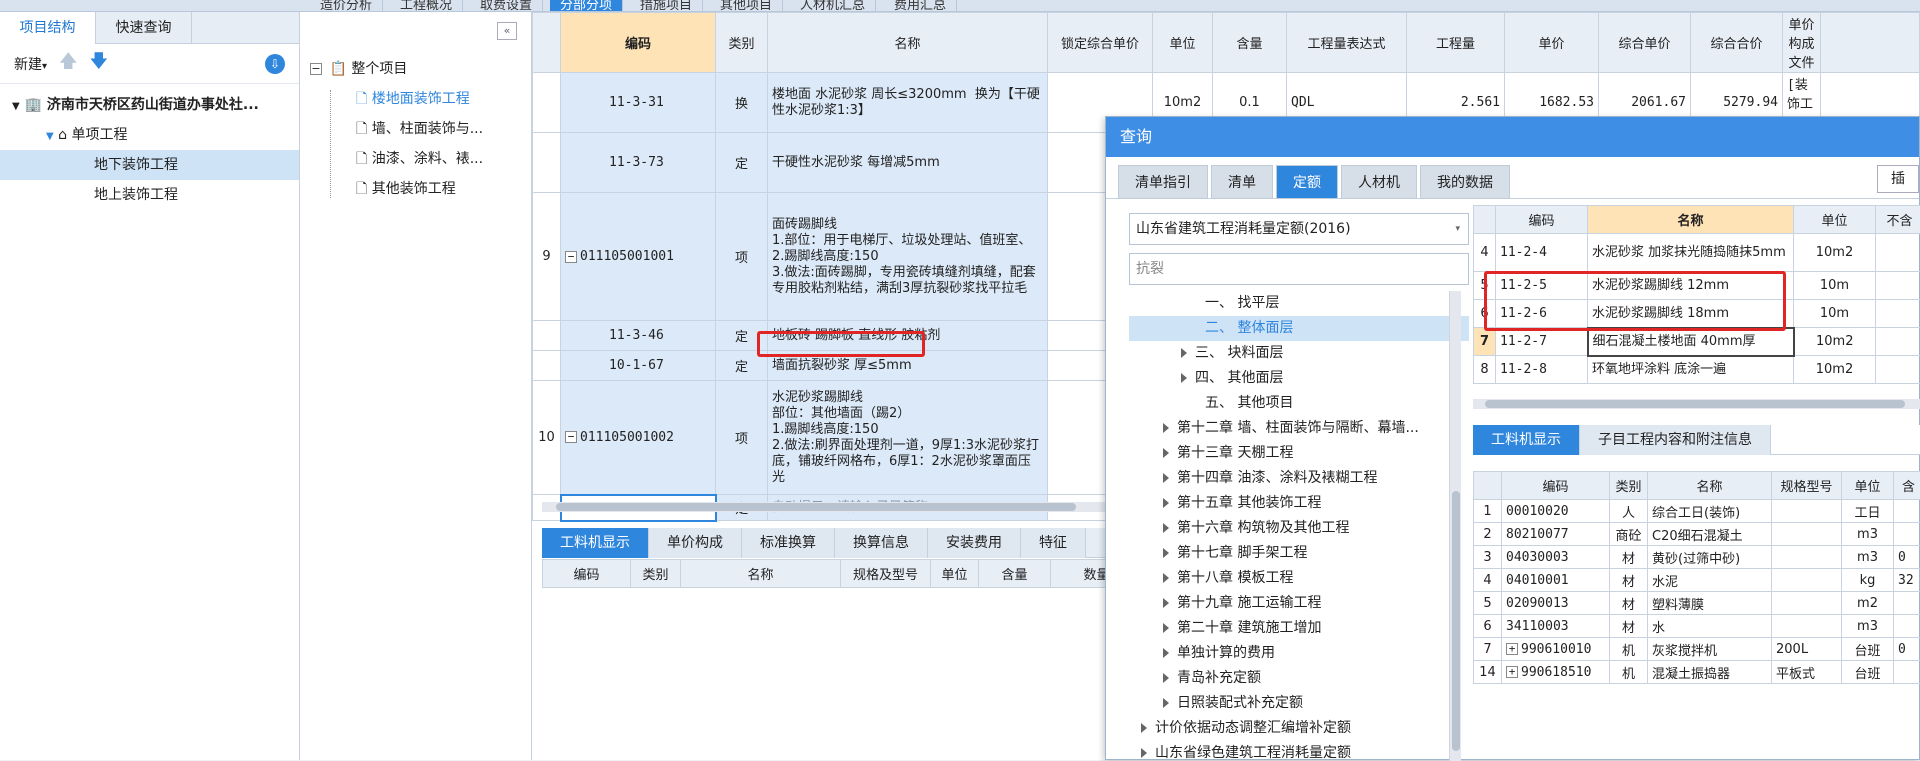  I want to click on col-header: 单价构成文件, so click(1802, 43).